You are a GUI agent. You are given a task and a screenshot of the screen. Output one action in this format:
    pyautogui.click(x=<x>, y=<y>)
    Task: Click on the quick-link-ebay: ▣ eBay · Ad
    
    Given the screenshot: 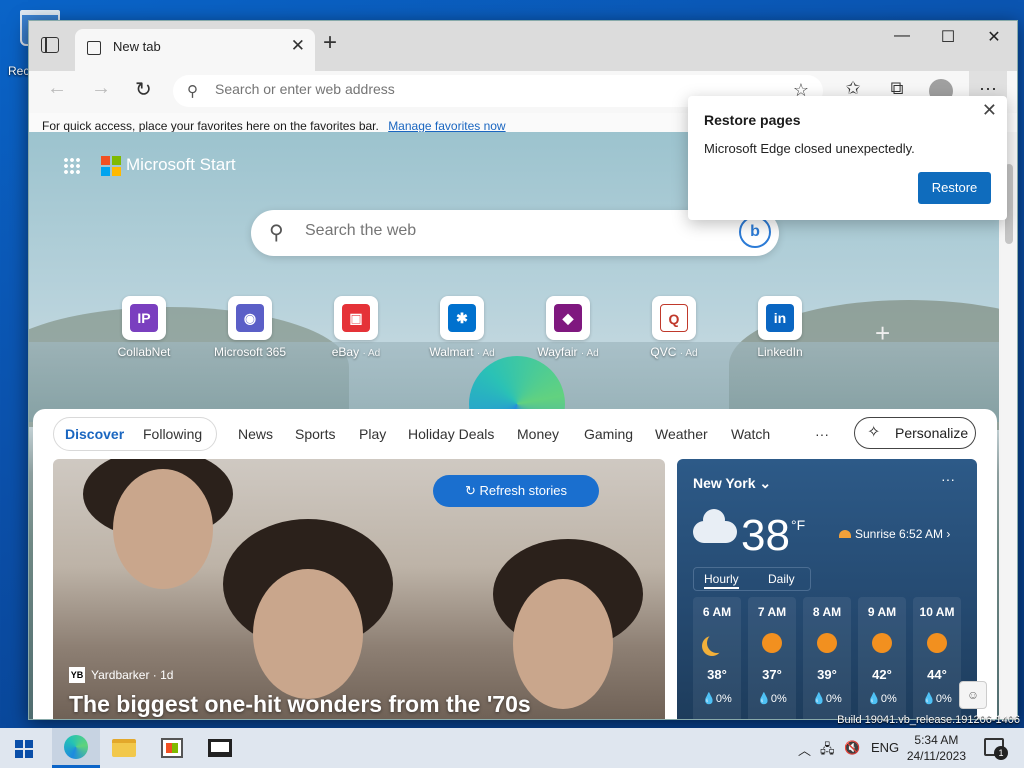 What is the action you would take?
    pyautogui.click(x=356, y=327)
    